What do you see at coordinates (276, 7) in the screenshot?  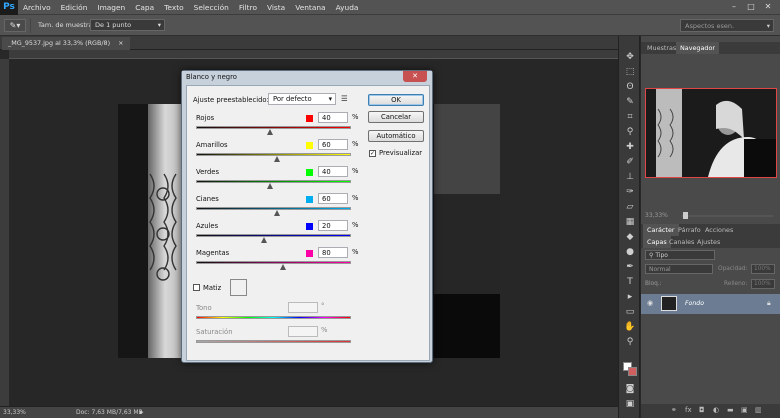 I see `menu-vista: Vista` at bounding box center [276, 7].